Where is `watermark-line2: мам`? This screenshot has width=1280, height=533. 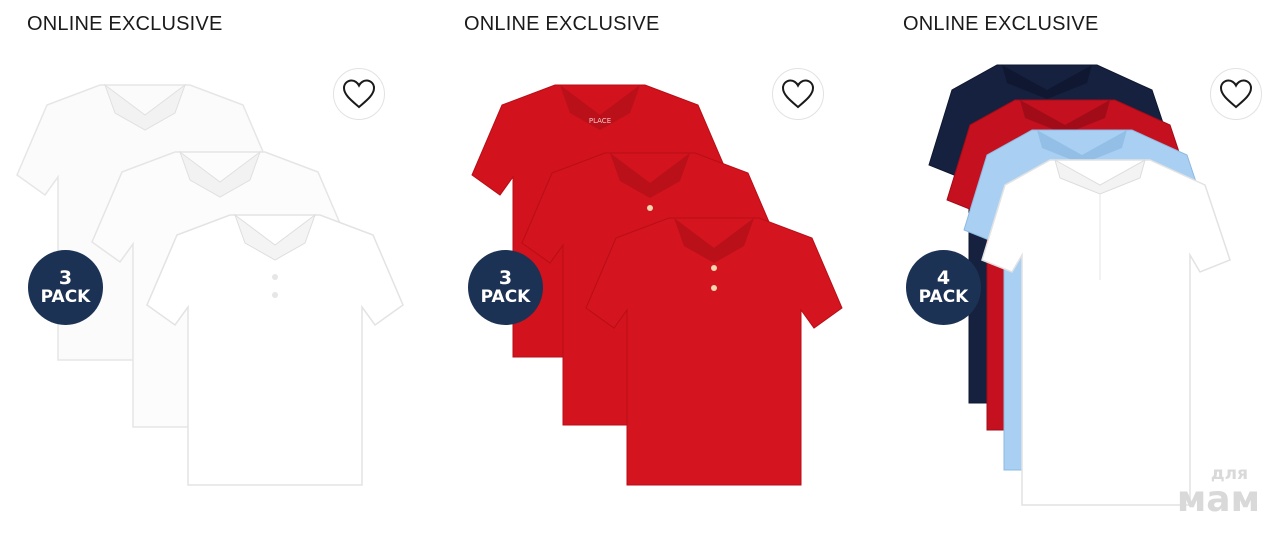 watermark-line2: мам is located at coordinates (1218, 499).